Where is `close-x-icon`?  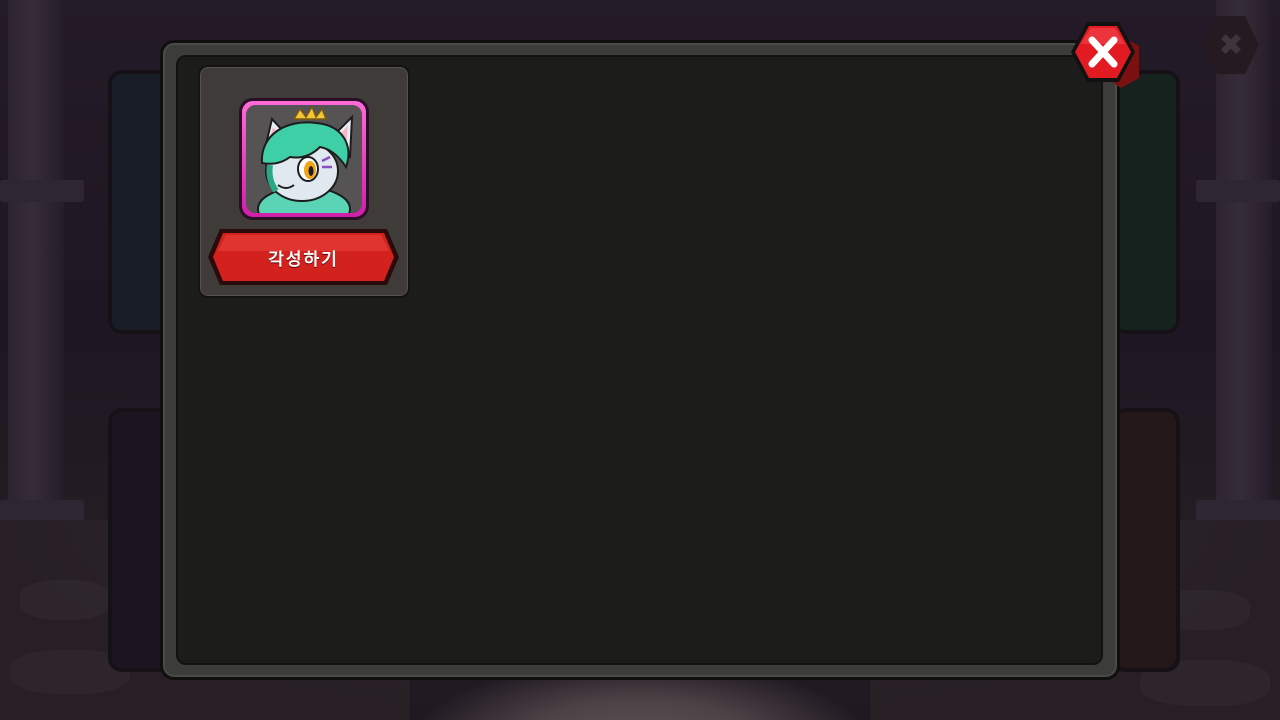 close-x-icon is located at coordinates (1105, 55).